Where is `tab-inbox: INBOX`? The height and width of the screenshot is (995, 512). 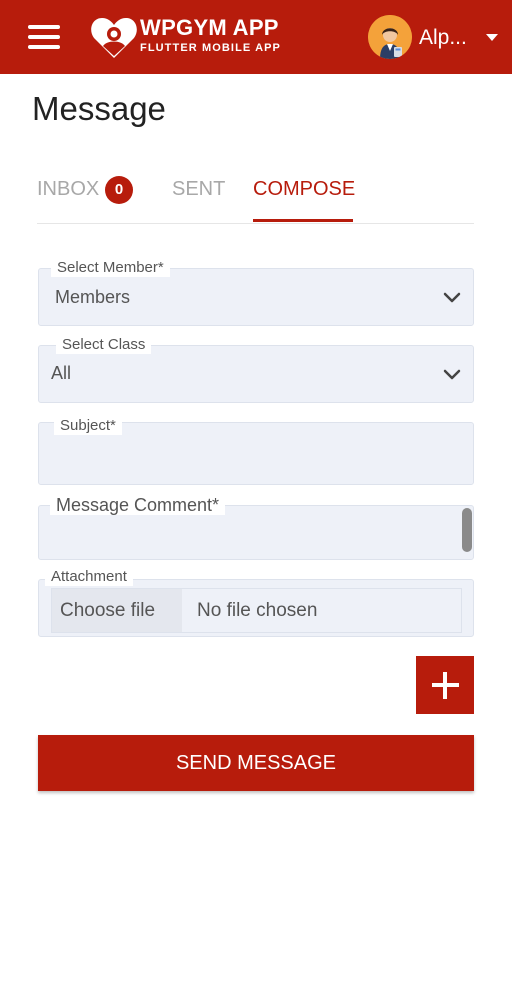 tab-inbox: INBOX is located at coordinates (68, 189).